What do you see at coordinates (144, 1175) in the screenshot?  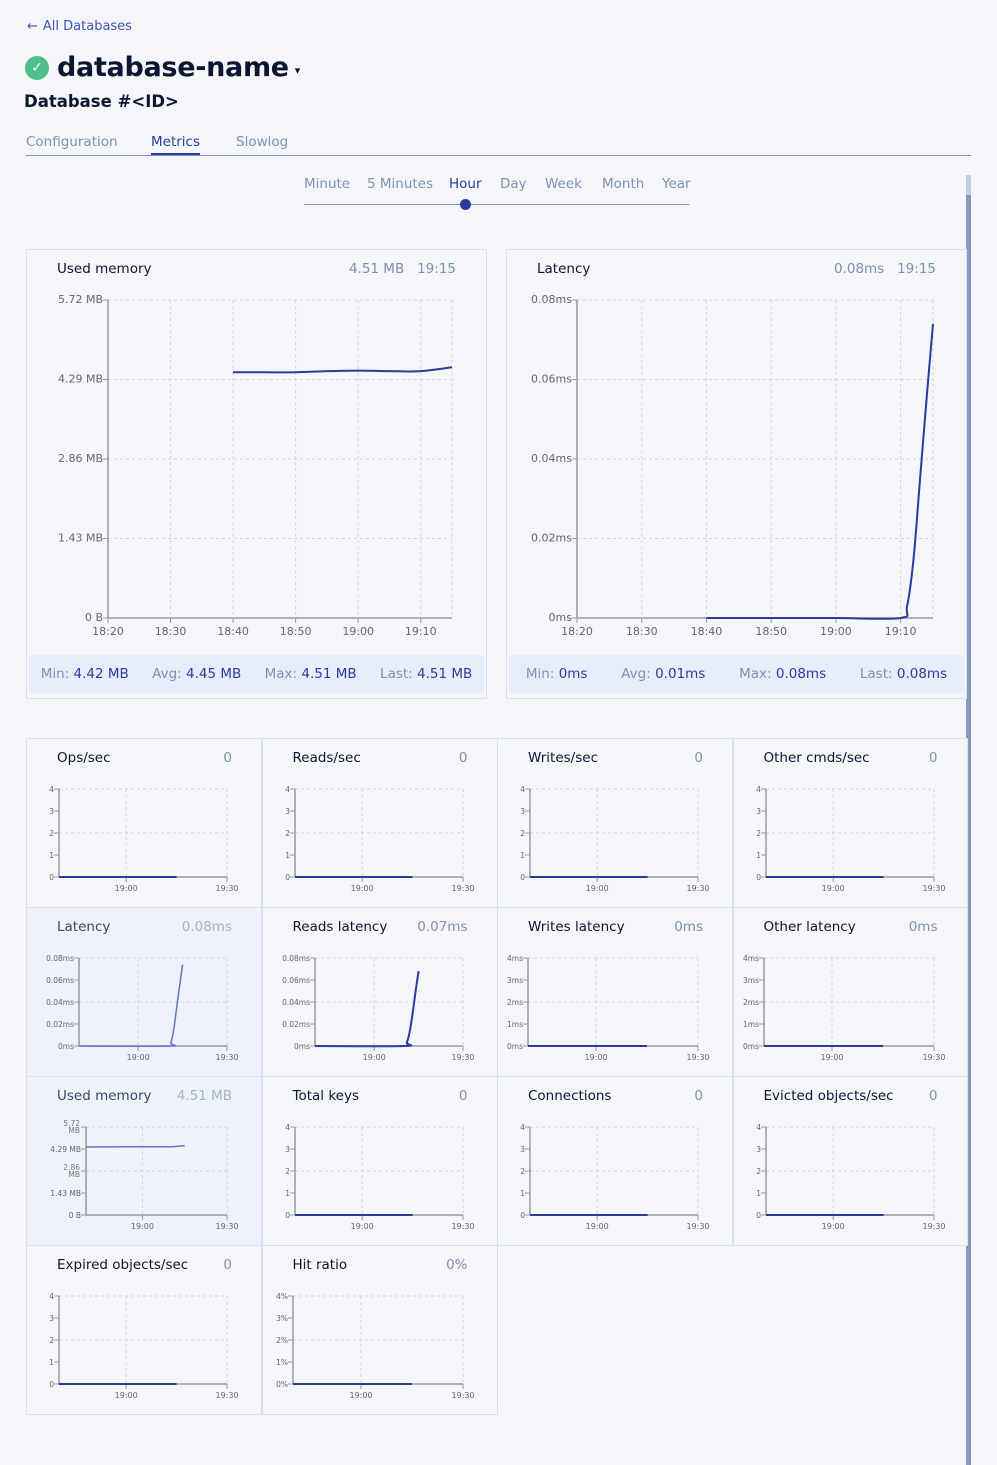 I see `metric-chart: 0 B1.43 MB2.86MB4.29 MB5.72MB19:00 19:30` at bounding box center [144, 1175].